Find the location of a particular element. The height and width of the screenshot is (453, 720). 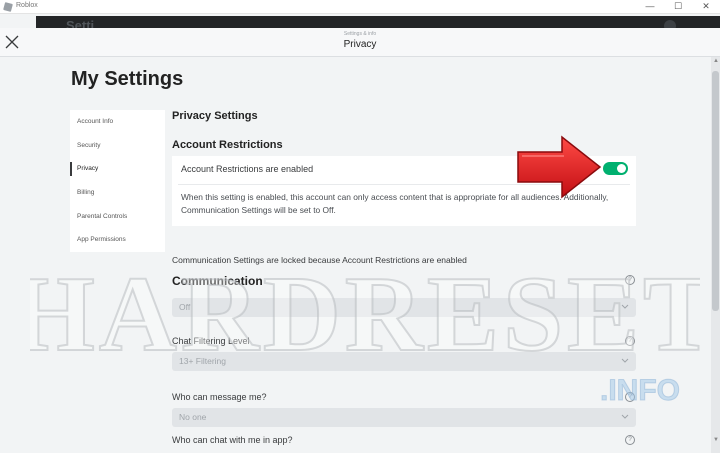

chat-in-app-help-icon: ? is located at coordinates (630, 440).